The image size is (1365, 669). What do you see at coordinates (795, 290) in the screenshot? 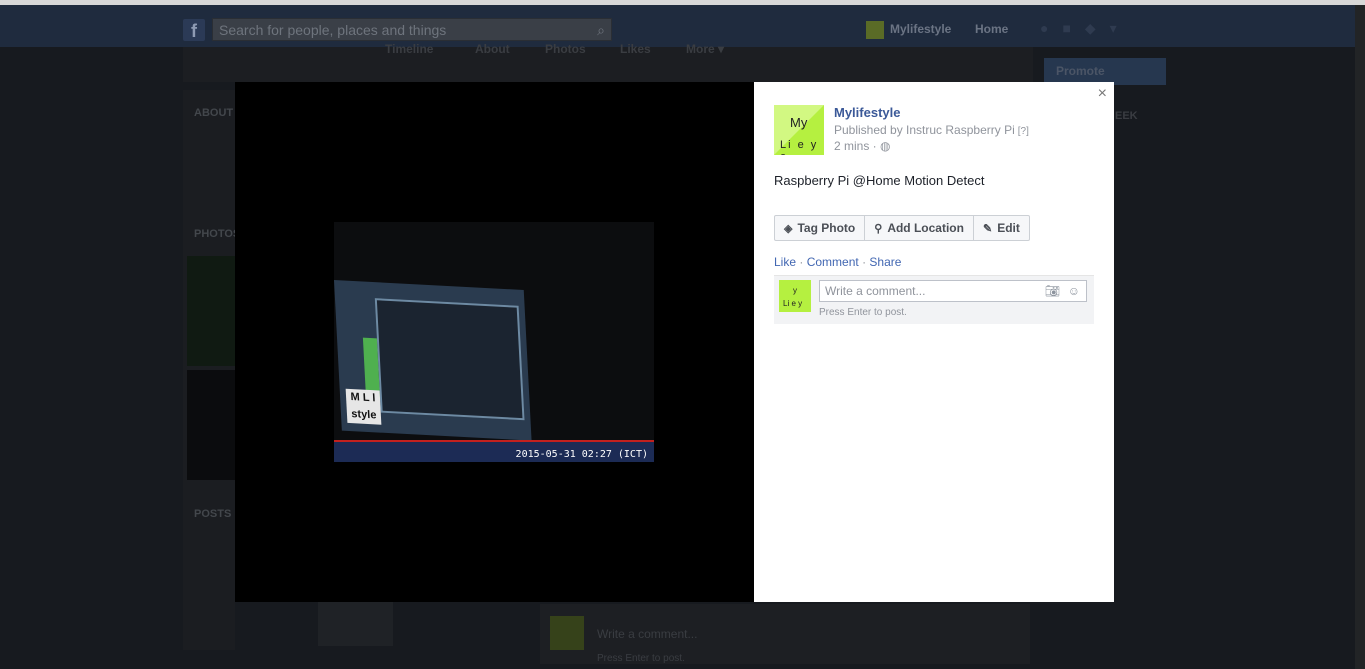
I see `commenter-avatar-line1: y` at bounding box center [795, 290].